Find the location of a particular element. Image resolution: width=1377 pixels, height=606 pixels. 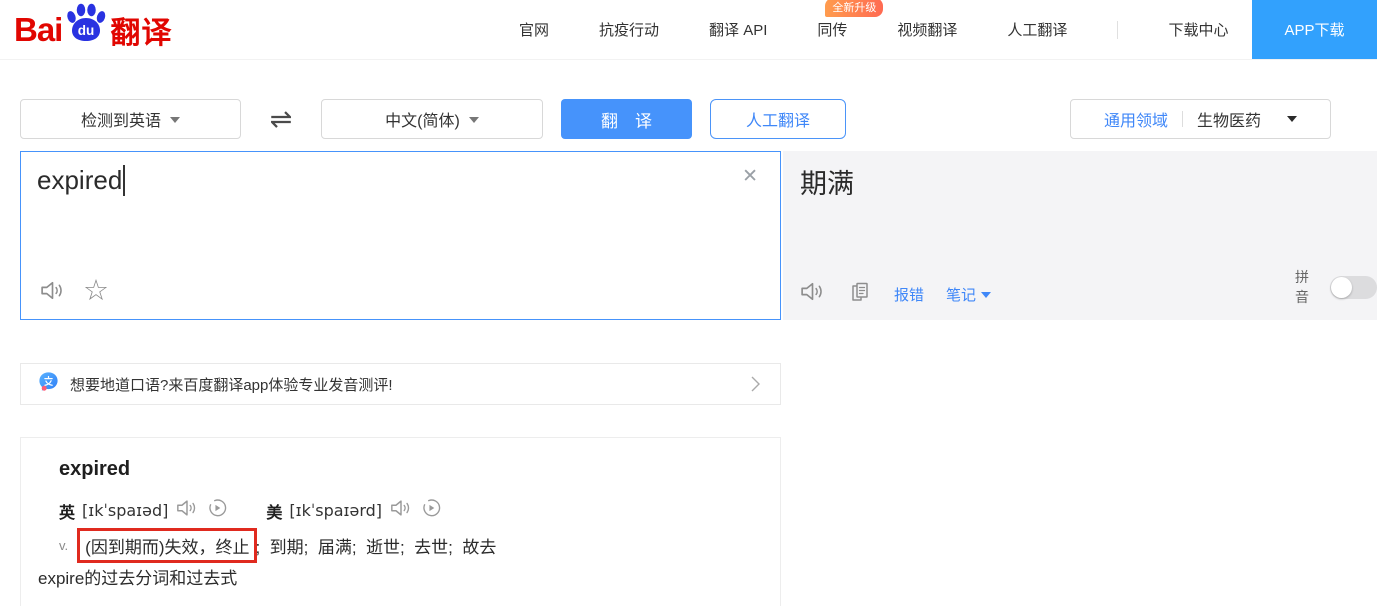

definition-rest: ; 到期; 届满; 逝世; 去世; 故去 is located at coordinates (376, 547).